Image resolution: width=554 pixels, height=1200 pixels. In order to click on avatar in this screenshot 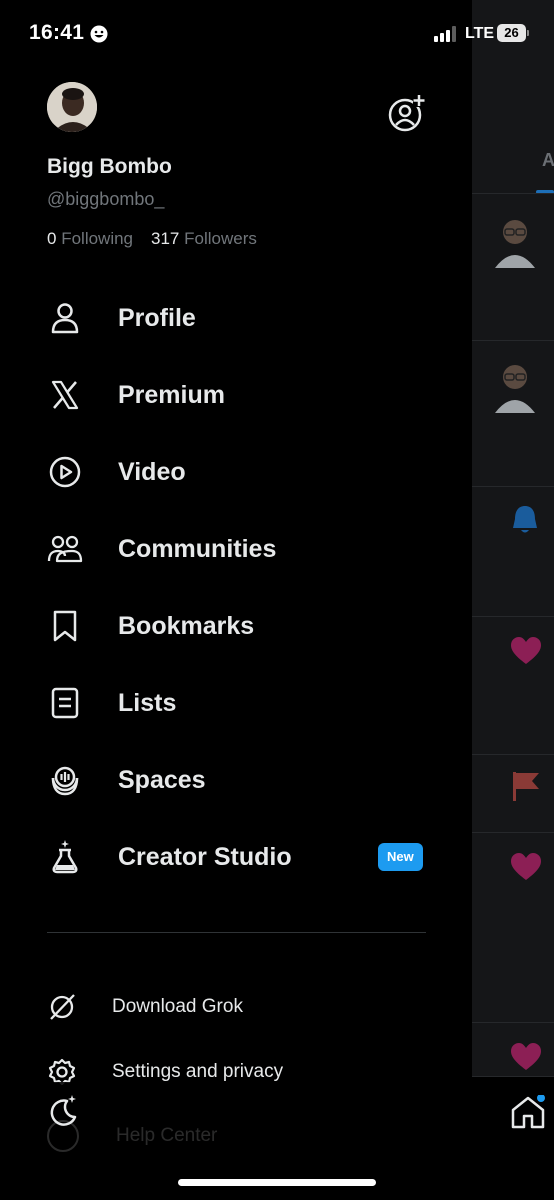, I will do `click(72, 107)`.